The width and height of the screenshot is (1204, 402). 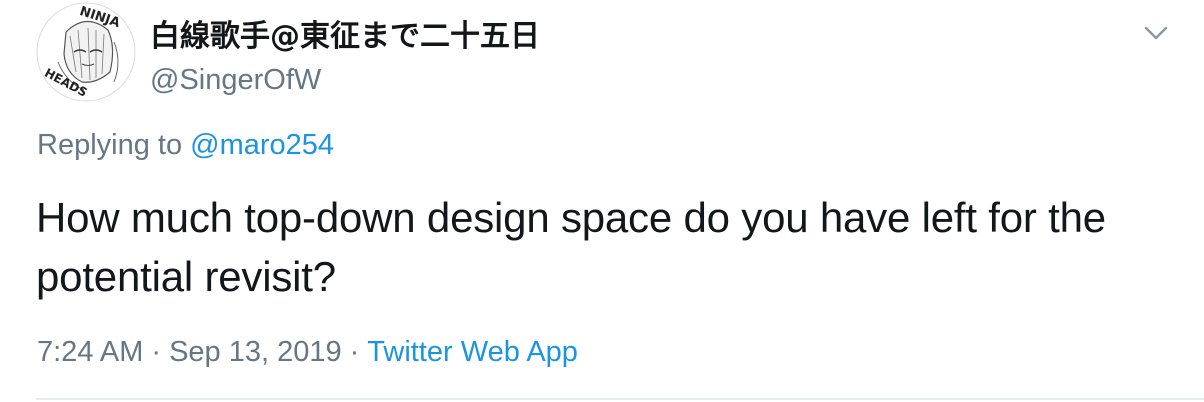 I want to click on tweet-time: 7:24 AM, so click(x=90, y=352).